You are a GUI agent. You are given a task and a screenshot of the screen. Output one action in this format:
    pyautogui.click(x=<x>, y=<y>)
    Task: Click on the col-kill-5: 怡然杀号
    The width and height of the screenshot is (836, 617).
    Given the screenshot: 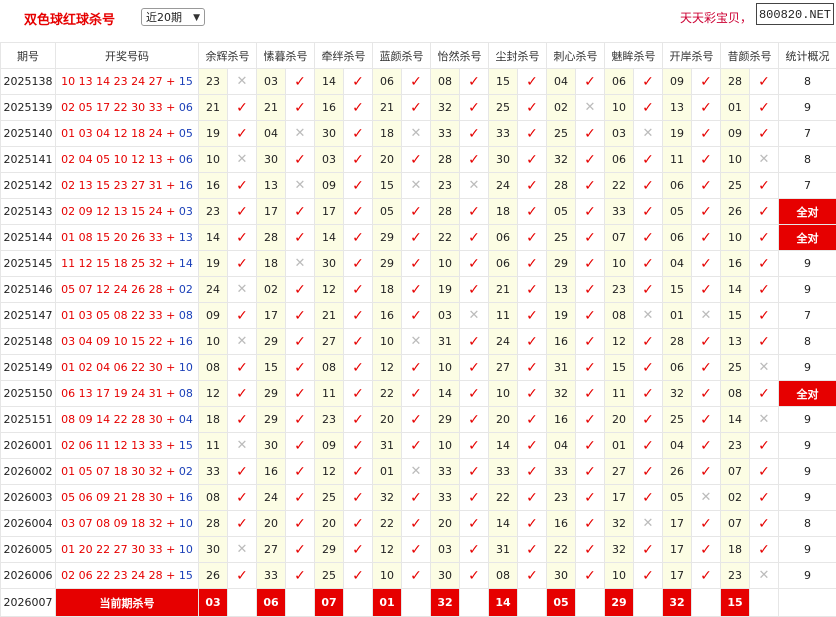 What is the action you would take?
    pyautogui.click(x=460, y=56)
    